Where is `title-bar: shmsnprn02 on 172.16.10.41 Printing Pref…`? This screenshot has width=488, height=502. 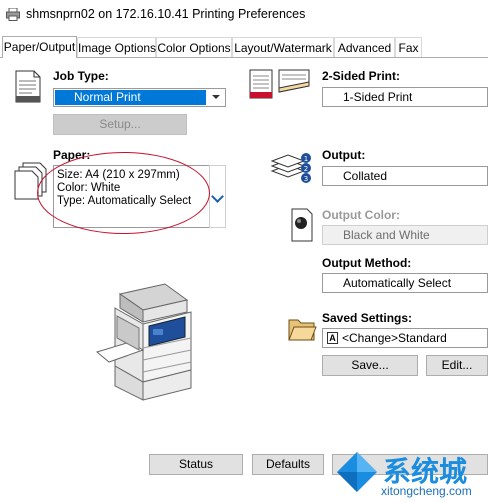 title-bar: shmsnprn02 on 172.16.10.41 Printing Pref… is located at coordinates (244, 15).